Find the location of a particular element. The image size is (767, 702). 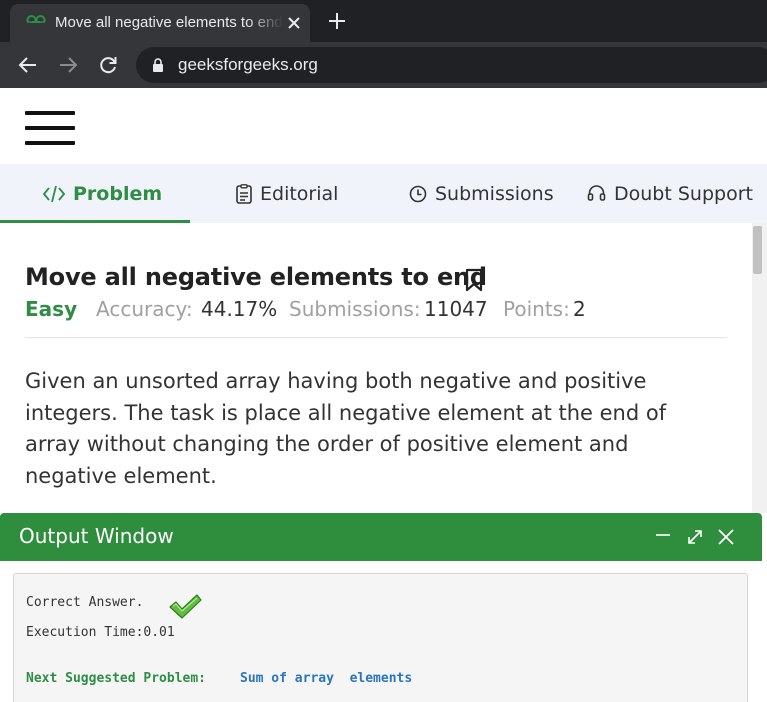

plus-icon is located at coordinates (337, 21).